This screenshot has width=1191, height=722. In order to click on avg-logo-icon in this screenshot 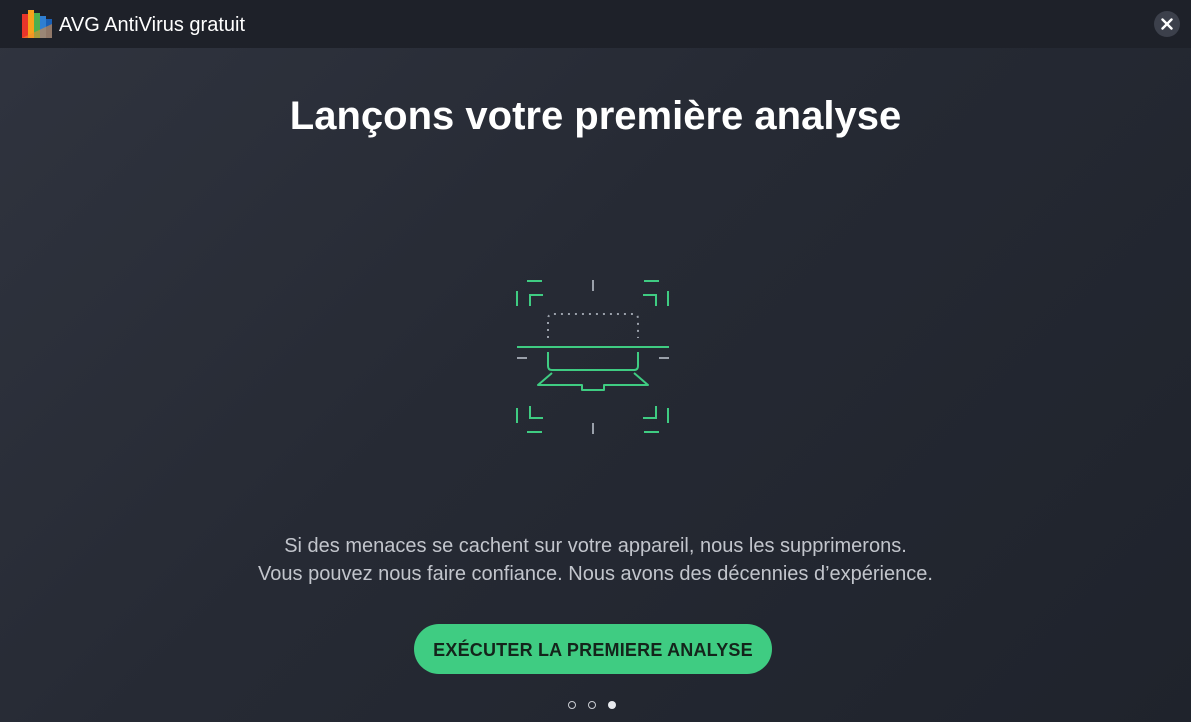, I will do `click(37, 24)`.